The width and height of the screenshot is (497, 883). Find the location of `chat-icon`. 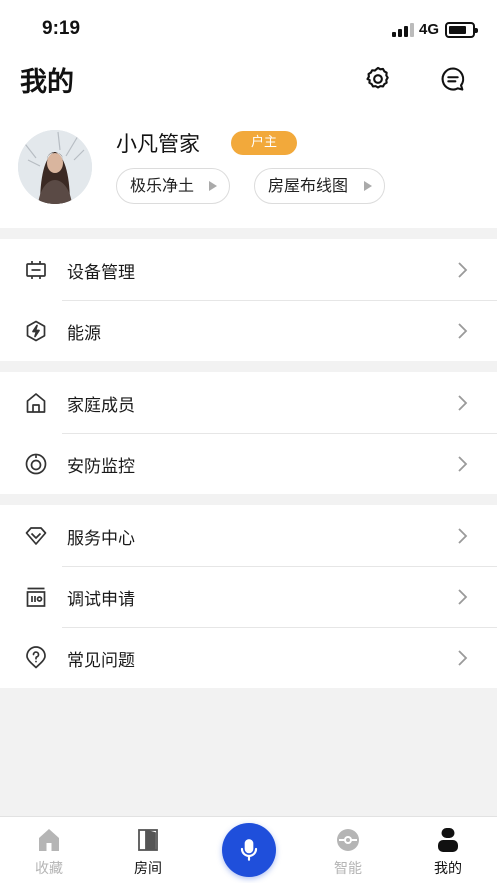

chat-icon is located at coordinates (453, 79).